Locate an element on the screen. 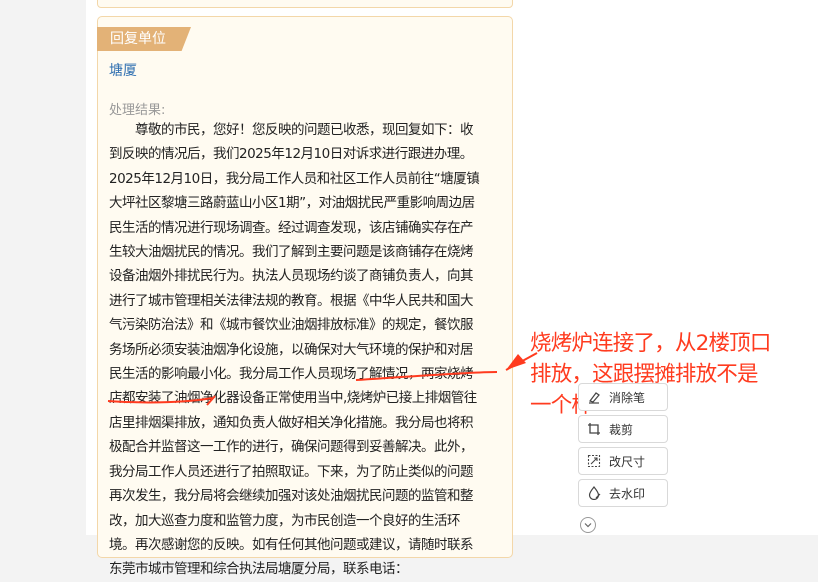  more-tools-button is located at coordinates (588, 525).